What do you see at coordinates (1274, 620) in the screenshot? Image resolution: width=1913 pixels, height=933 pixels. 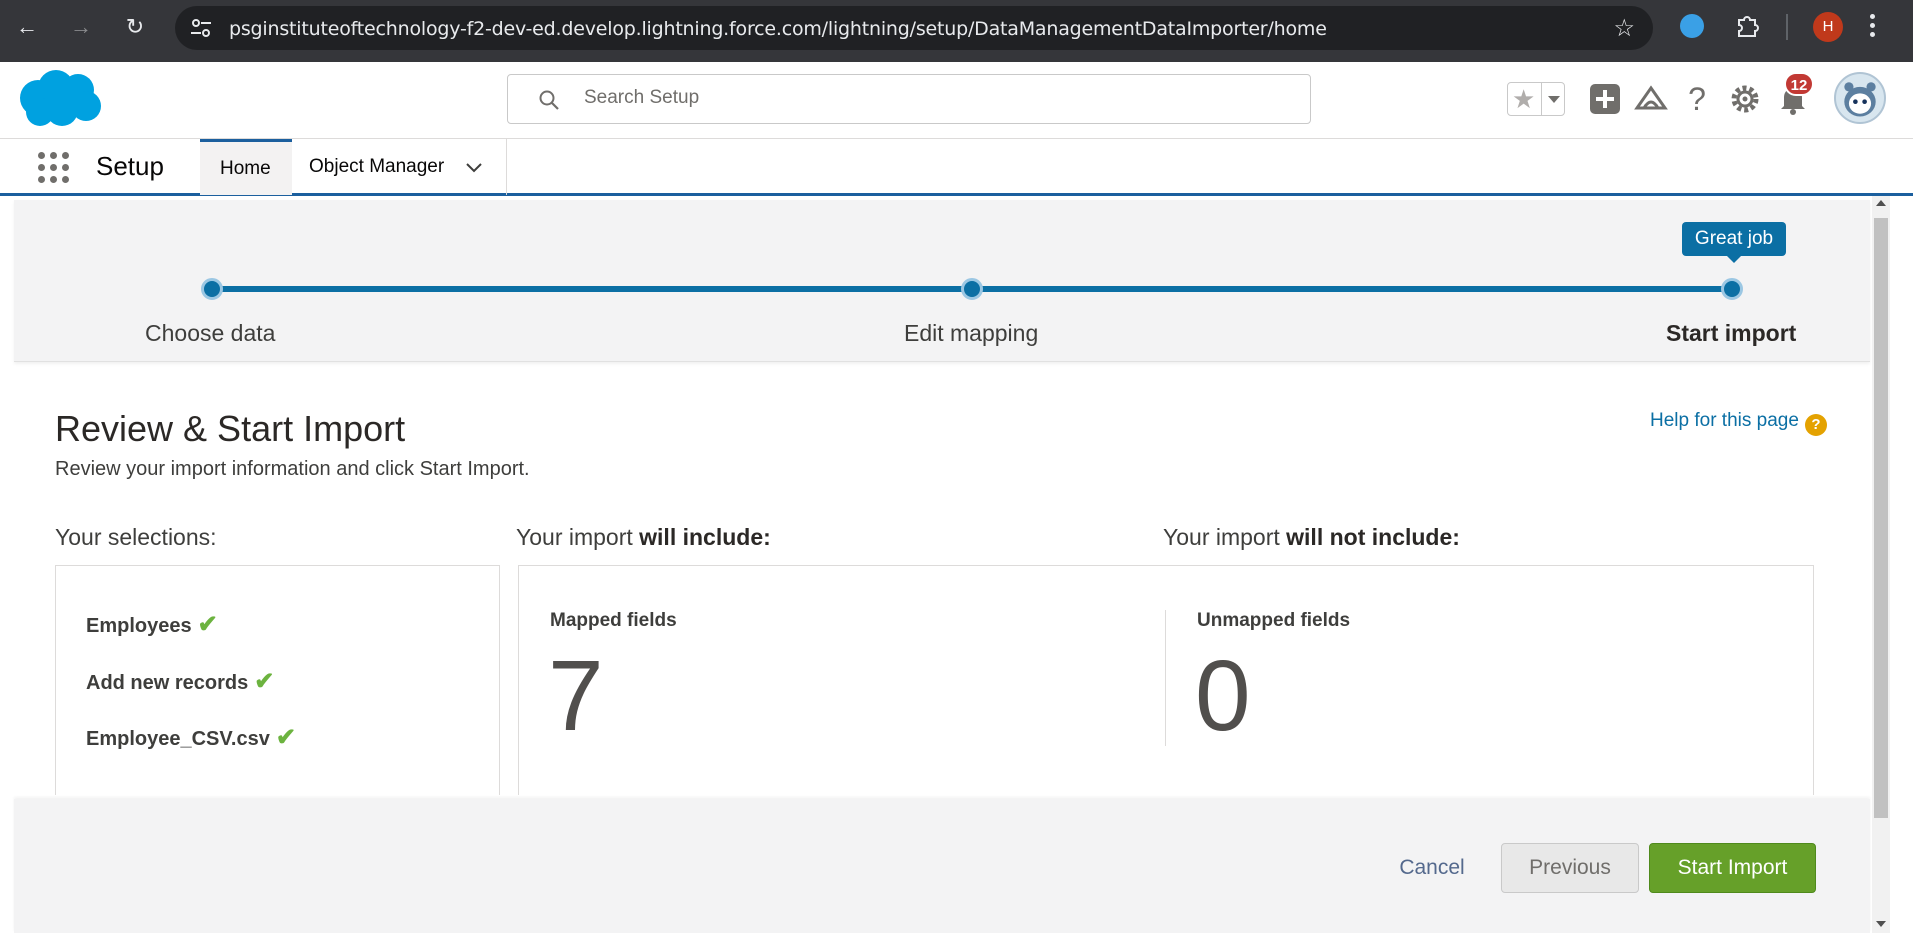 I see `unmapped-fields-label: Unmapped fields` at bounding box center [1274, 620].